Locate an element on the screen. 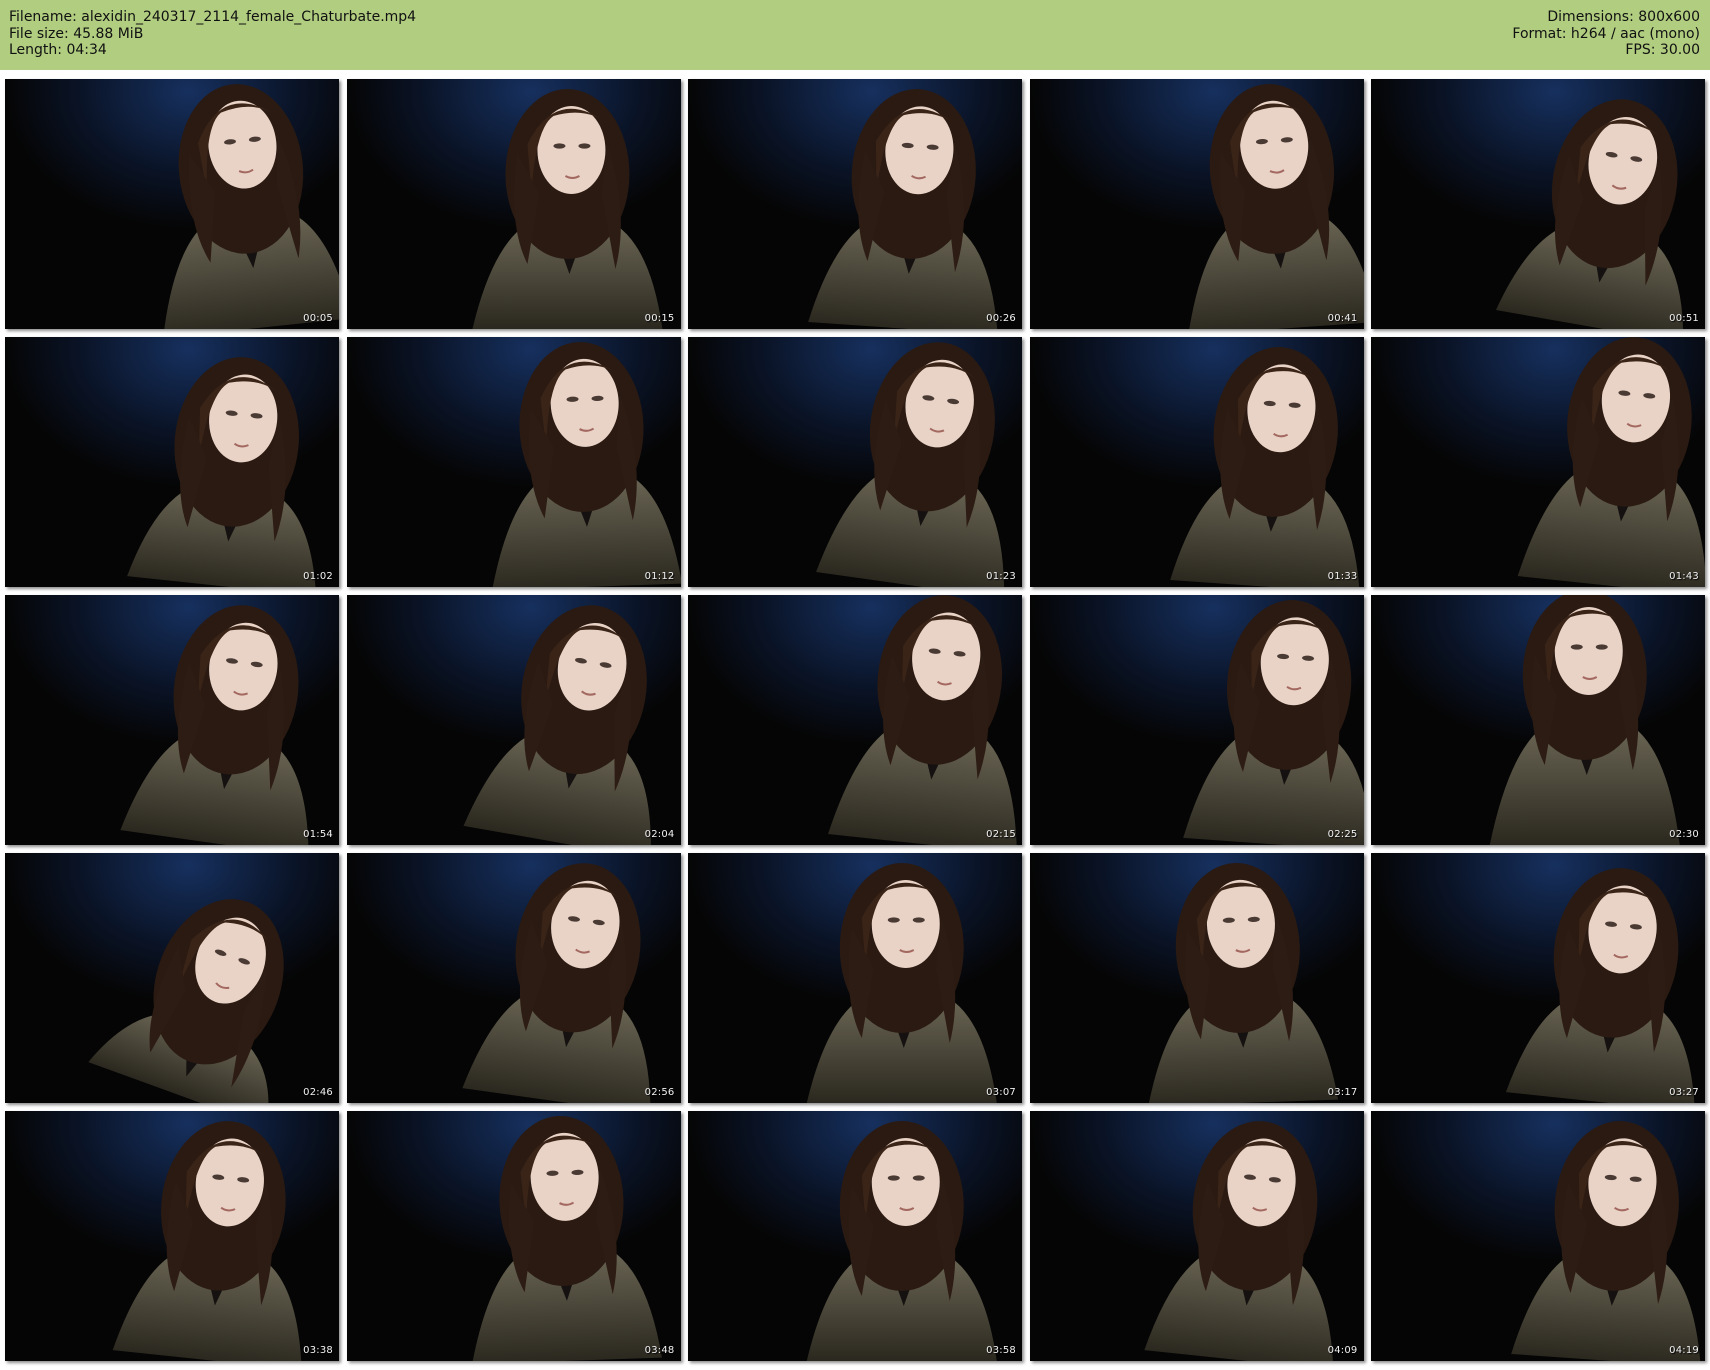 This screenshot has width=1710, height=1370. video-thumbnail: 01:02 is located at coordinates (172, 462).